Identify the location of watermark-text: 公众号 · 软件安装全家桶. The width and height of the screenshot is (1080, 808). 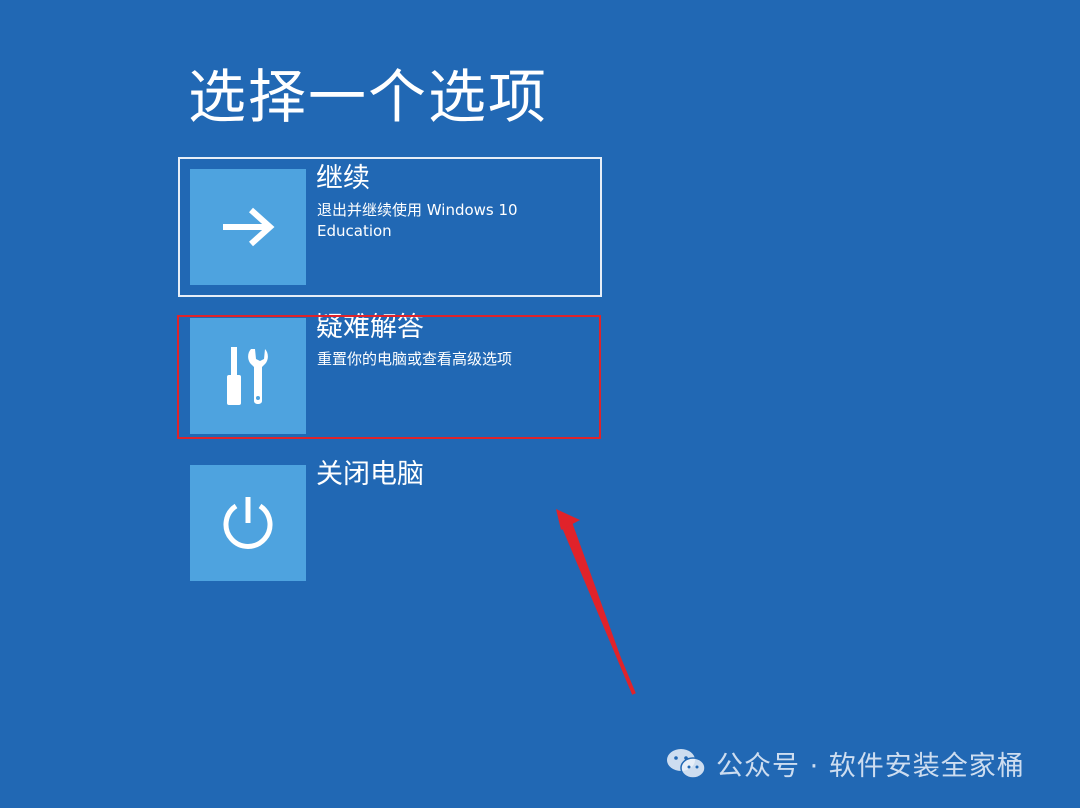
(870, 766).